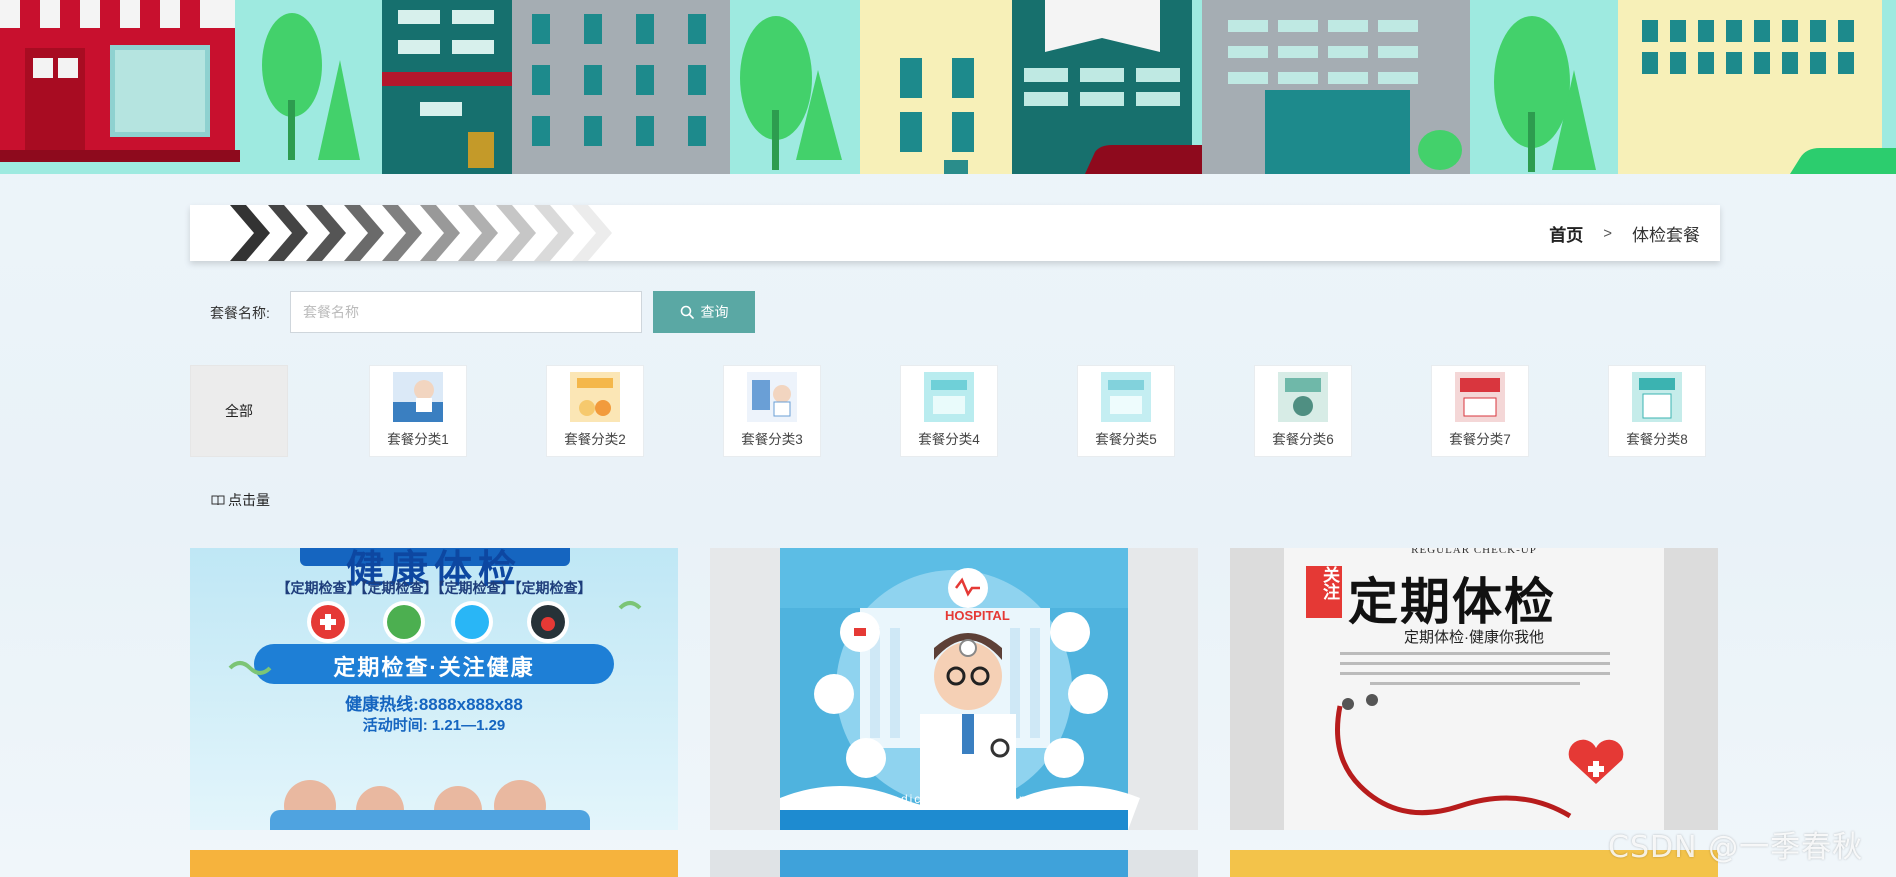  Describe the element at coordinates (1474, 552) in the screenshot. I see `poster-top-en: REGULAR CHECK-UP` at that location.